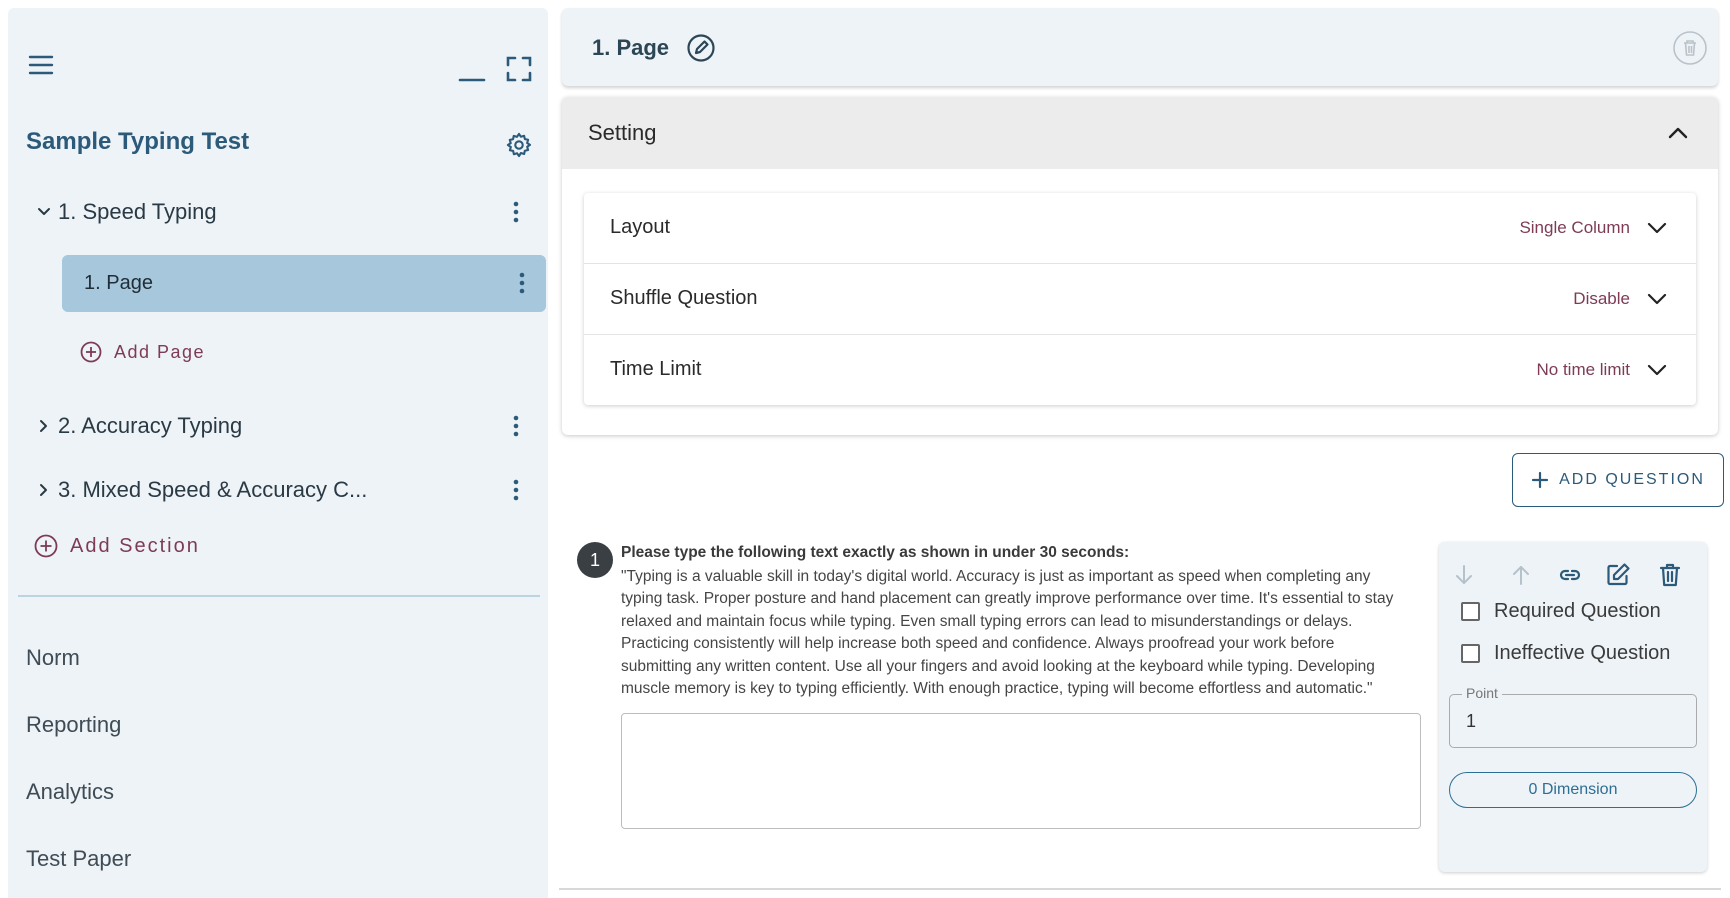  What do you see at coordinates (70, 792) in the screenshot?
I see `nav-item-analytics: Analytics` at bounding box center [70, 792].